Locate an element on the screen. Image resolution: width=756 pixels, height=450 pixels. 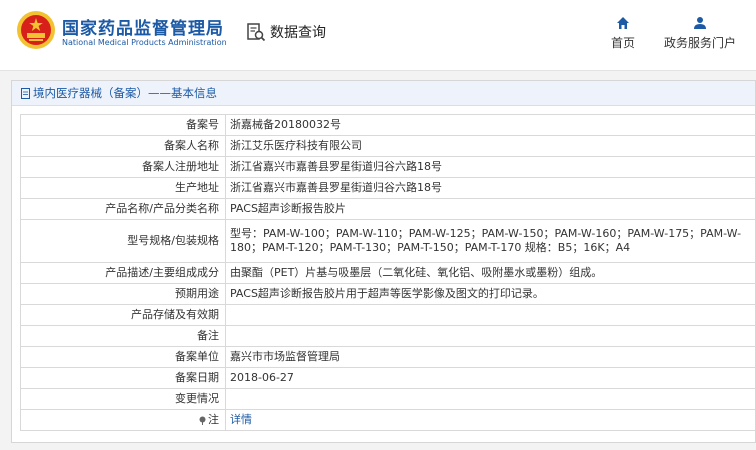
row-label: 备注 is located at coordinates (123, 336).